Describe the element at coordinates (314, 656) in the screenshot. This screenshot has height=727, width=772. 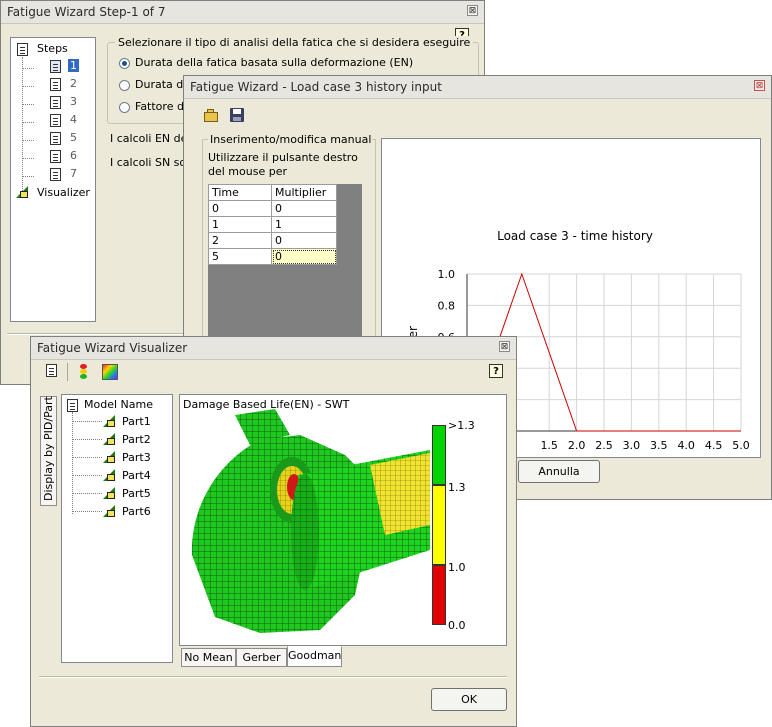
I see `tab-goodman: Goodman` at that location.